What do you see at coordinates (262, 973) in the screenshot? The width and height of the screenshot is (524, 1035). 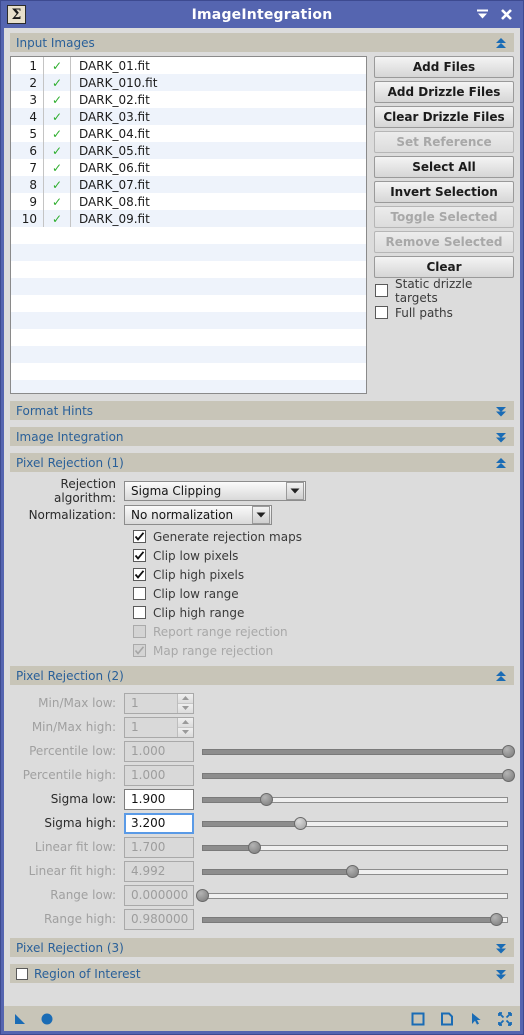 I see `section-header-region-of-interest: Region of Interest` at bounding box center [262, 973].